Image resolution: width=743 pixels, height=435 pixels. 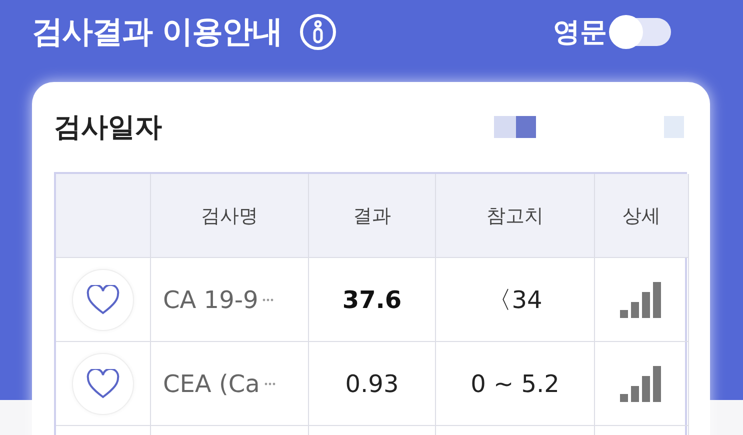 I want to click on result-value: 37.6, so click(x=372, y=300).